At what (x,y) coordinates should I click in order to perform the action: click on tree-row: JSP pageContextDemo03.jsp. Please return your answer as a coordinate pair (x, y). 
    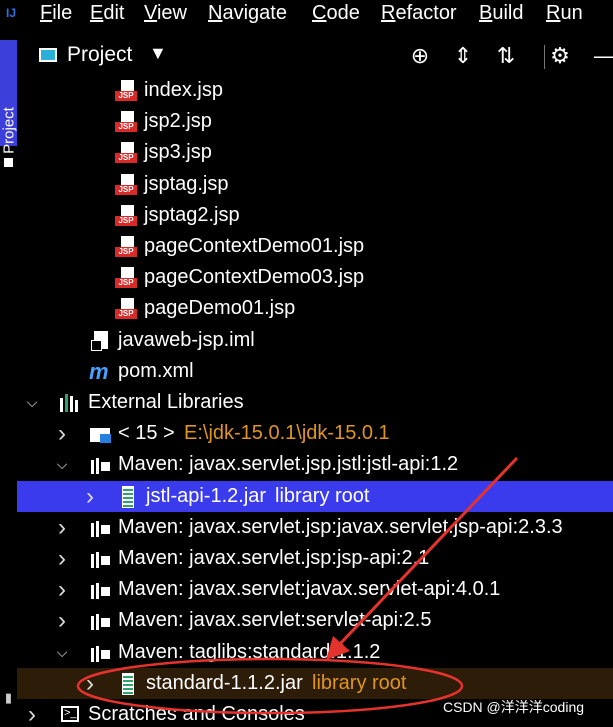
    Looking at the image, I should click on (315, 277).